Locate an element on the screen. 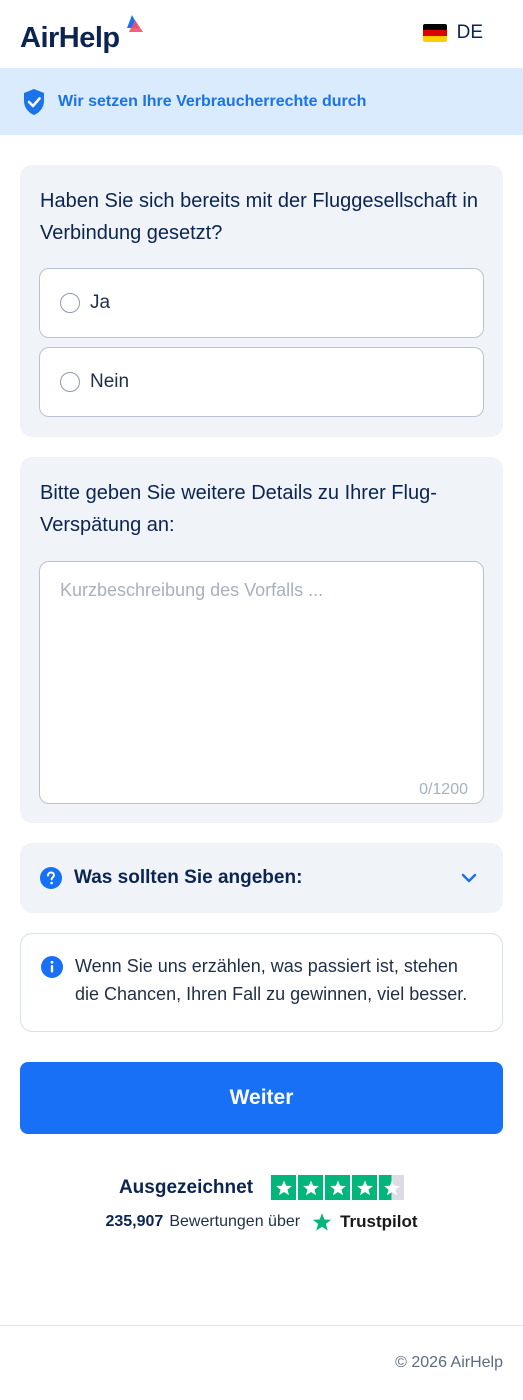  logo-text: AirHelp is located at coordinates (70, 38).